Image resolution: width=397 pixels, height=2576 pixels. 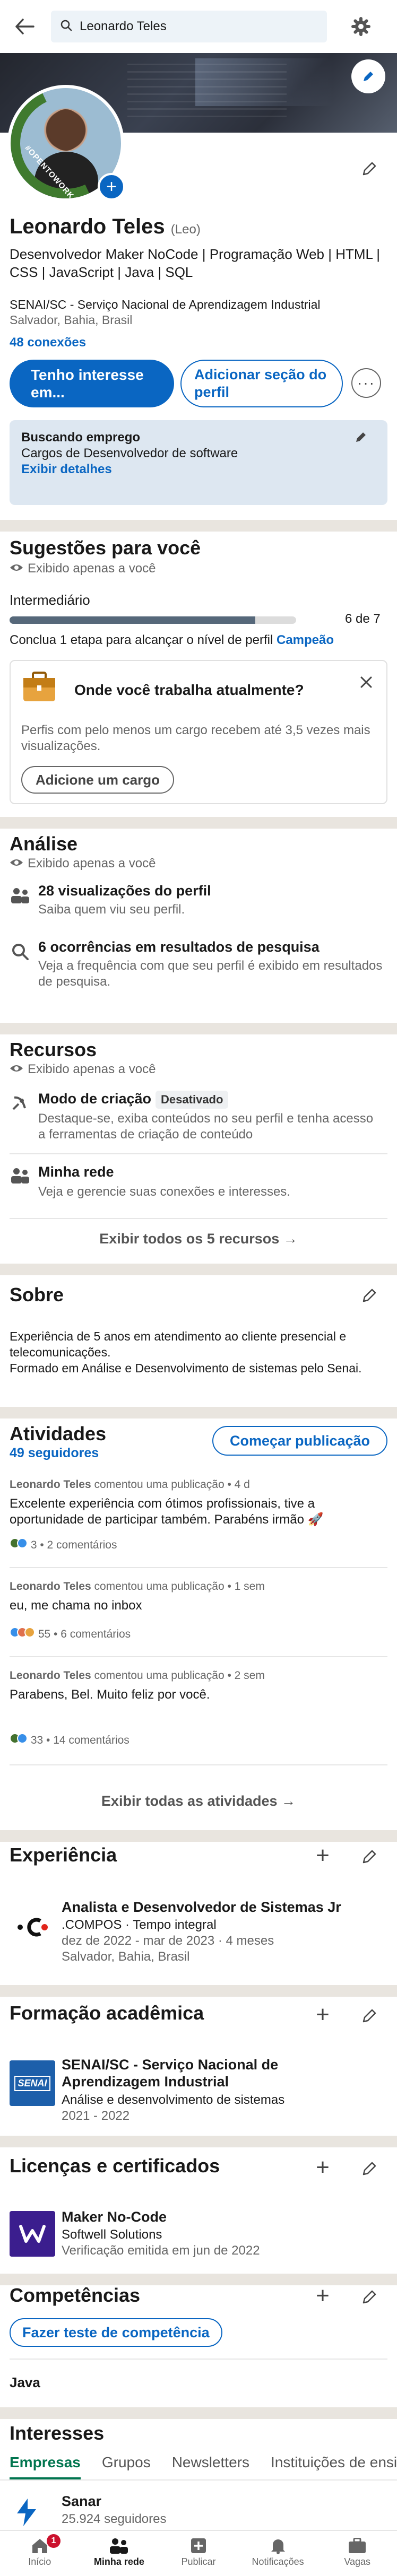 What do you see at coordinates (124, 891) in the screenshot?
I see `views-title: 28 visualizações do perfil` at bounding box center [124, 891].